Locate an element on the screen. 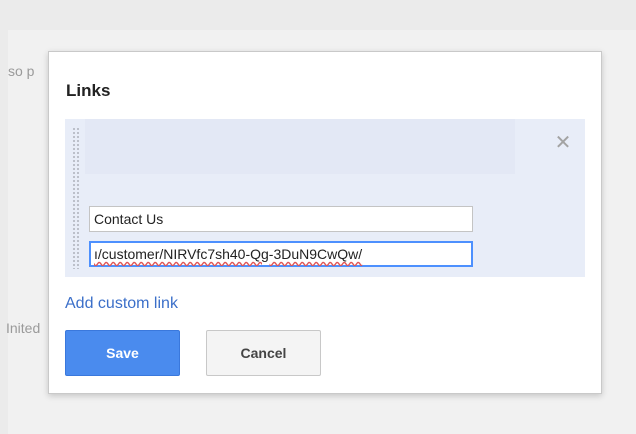 Image resolution: width=636 pixels, height=434 pixels. cancel-button: Cancel is located at coordinates (263, 353).